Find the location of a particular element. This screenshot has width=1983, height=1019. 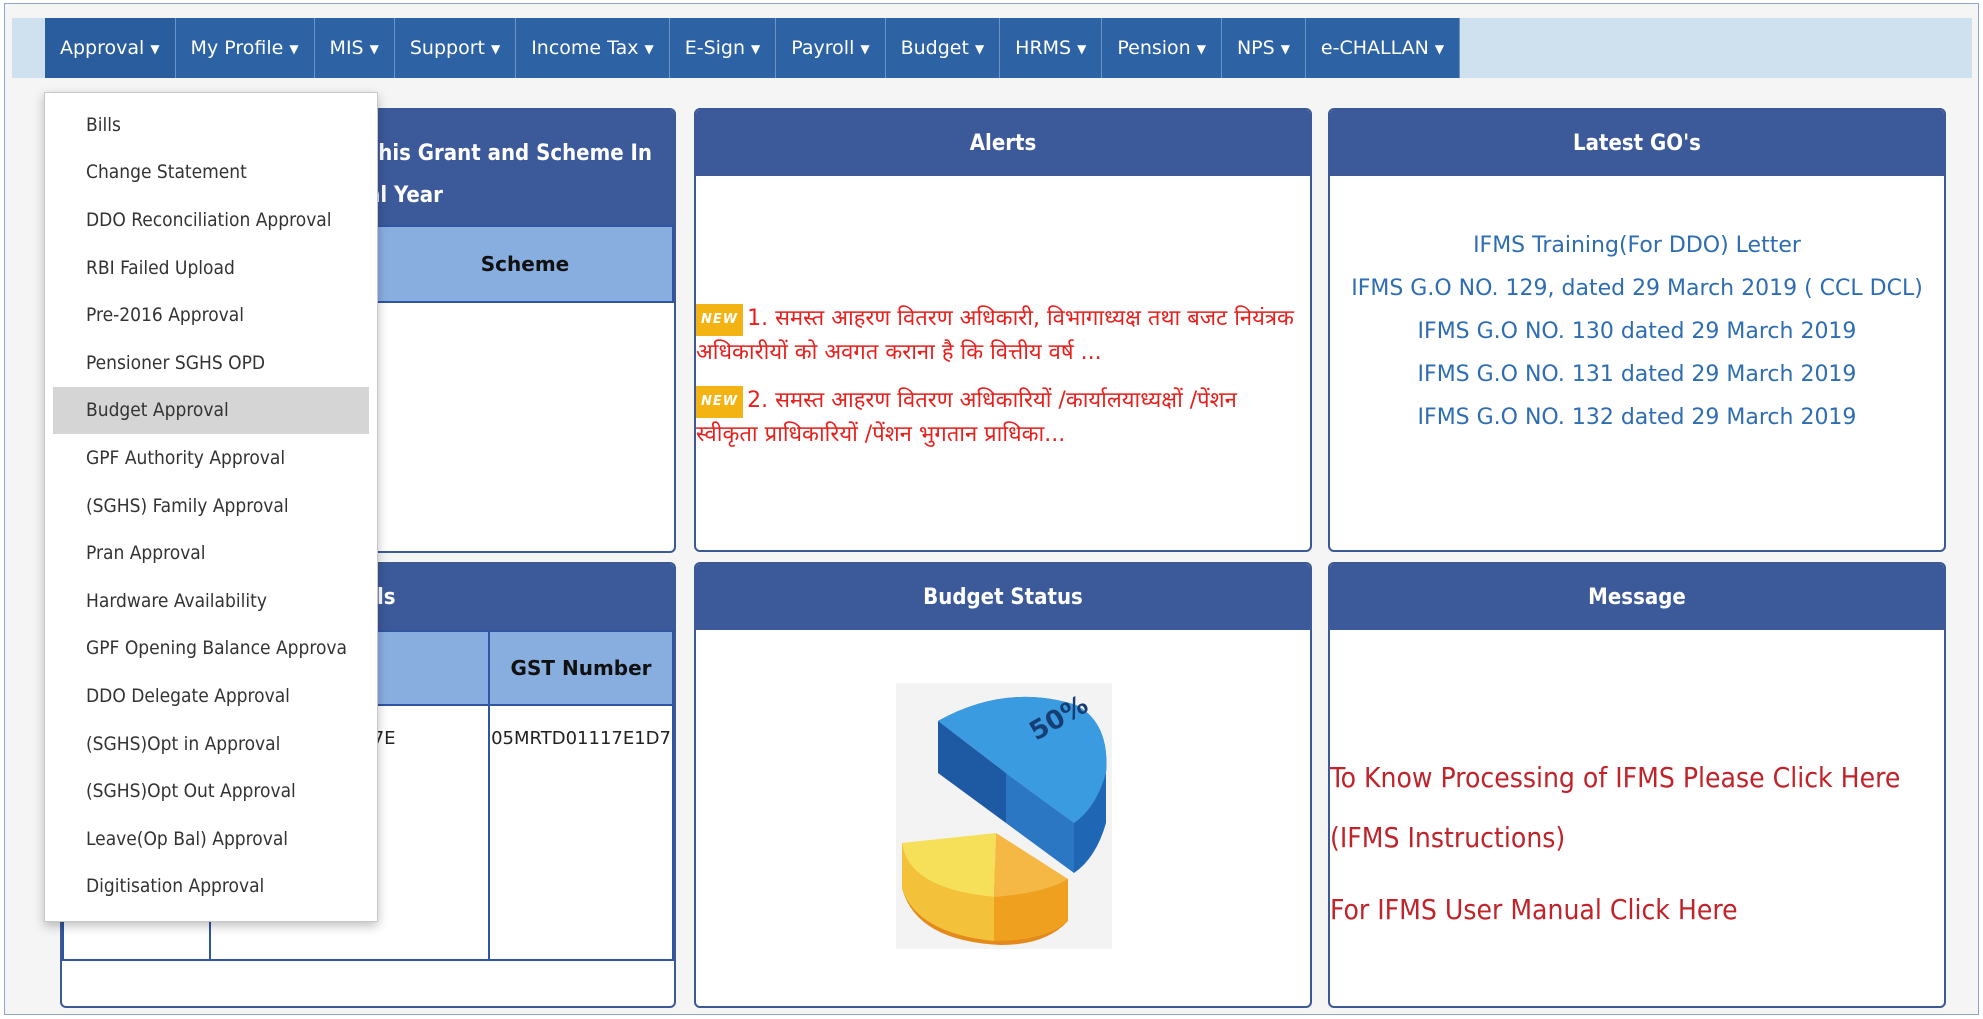

nav-e-challan: e-CHALLAN ▼ is located at coordinates (1383, 48).